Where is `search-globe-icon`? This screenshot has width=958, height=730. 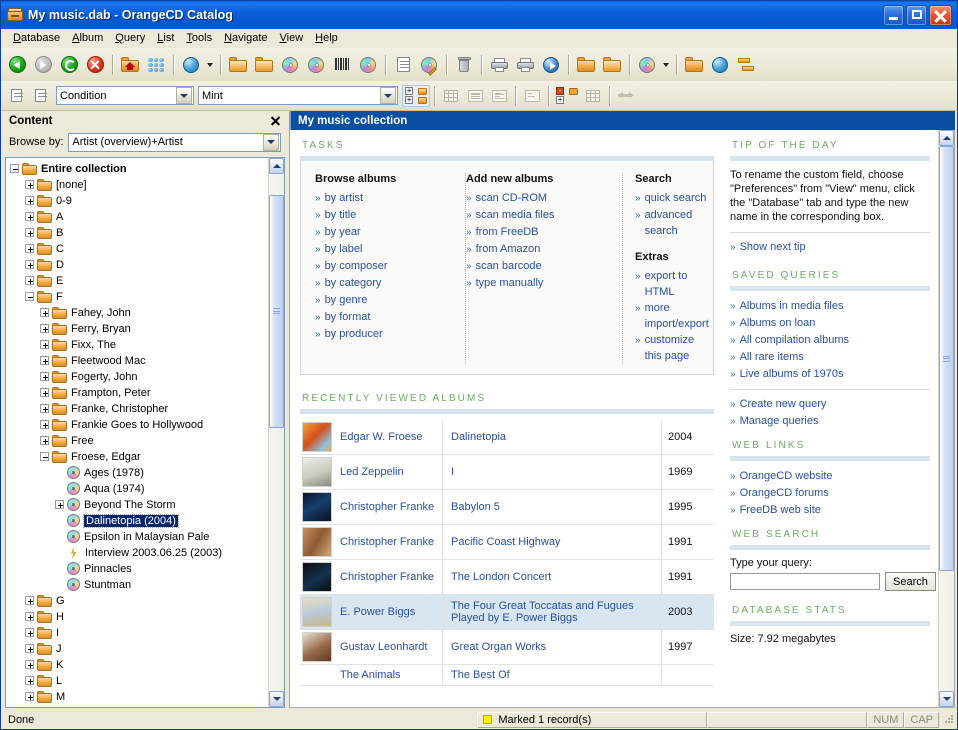
search-globe-icon is located at coordinates (191, 65).